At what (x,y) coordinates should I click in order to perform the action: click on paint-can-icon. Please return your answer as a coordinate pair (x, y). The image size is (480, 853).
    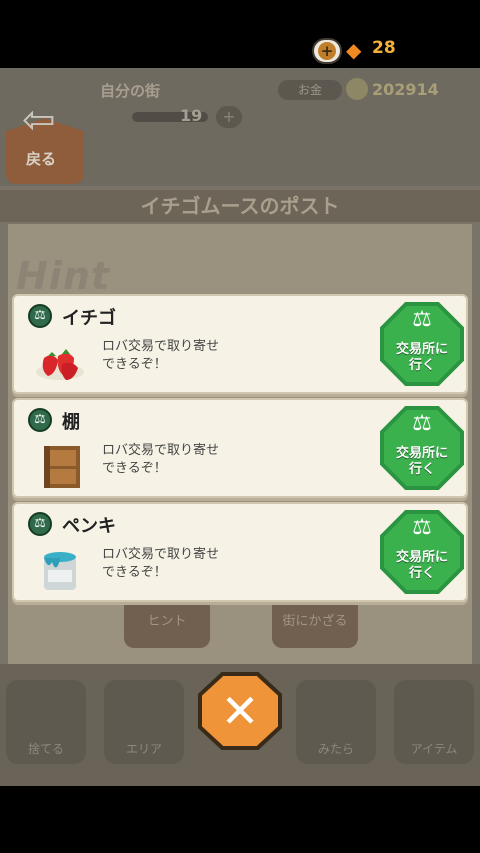
    Looking at the image, I should click on (60, 571).